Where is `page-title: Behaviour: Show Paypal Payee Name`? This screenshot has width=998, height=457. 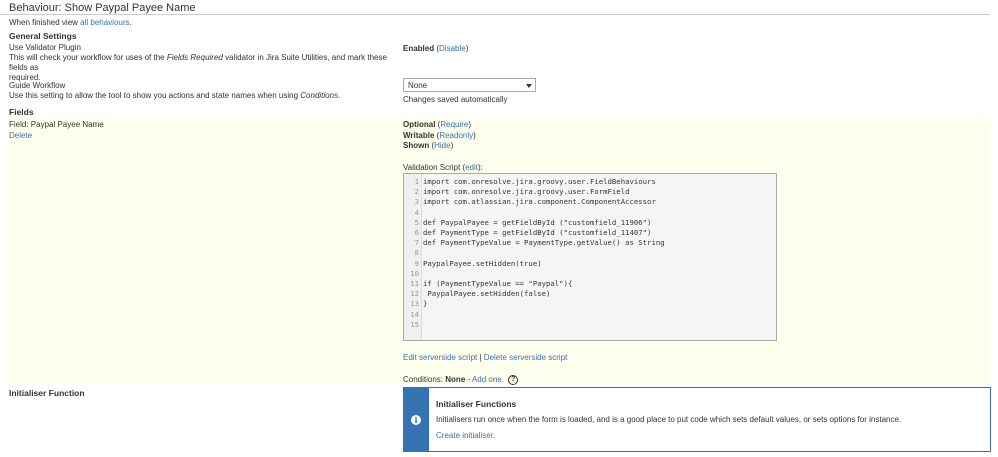 page-title: Behaviour: Show Paypal Payee Name is located at coordinates (495, 7).